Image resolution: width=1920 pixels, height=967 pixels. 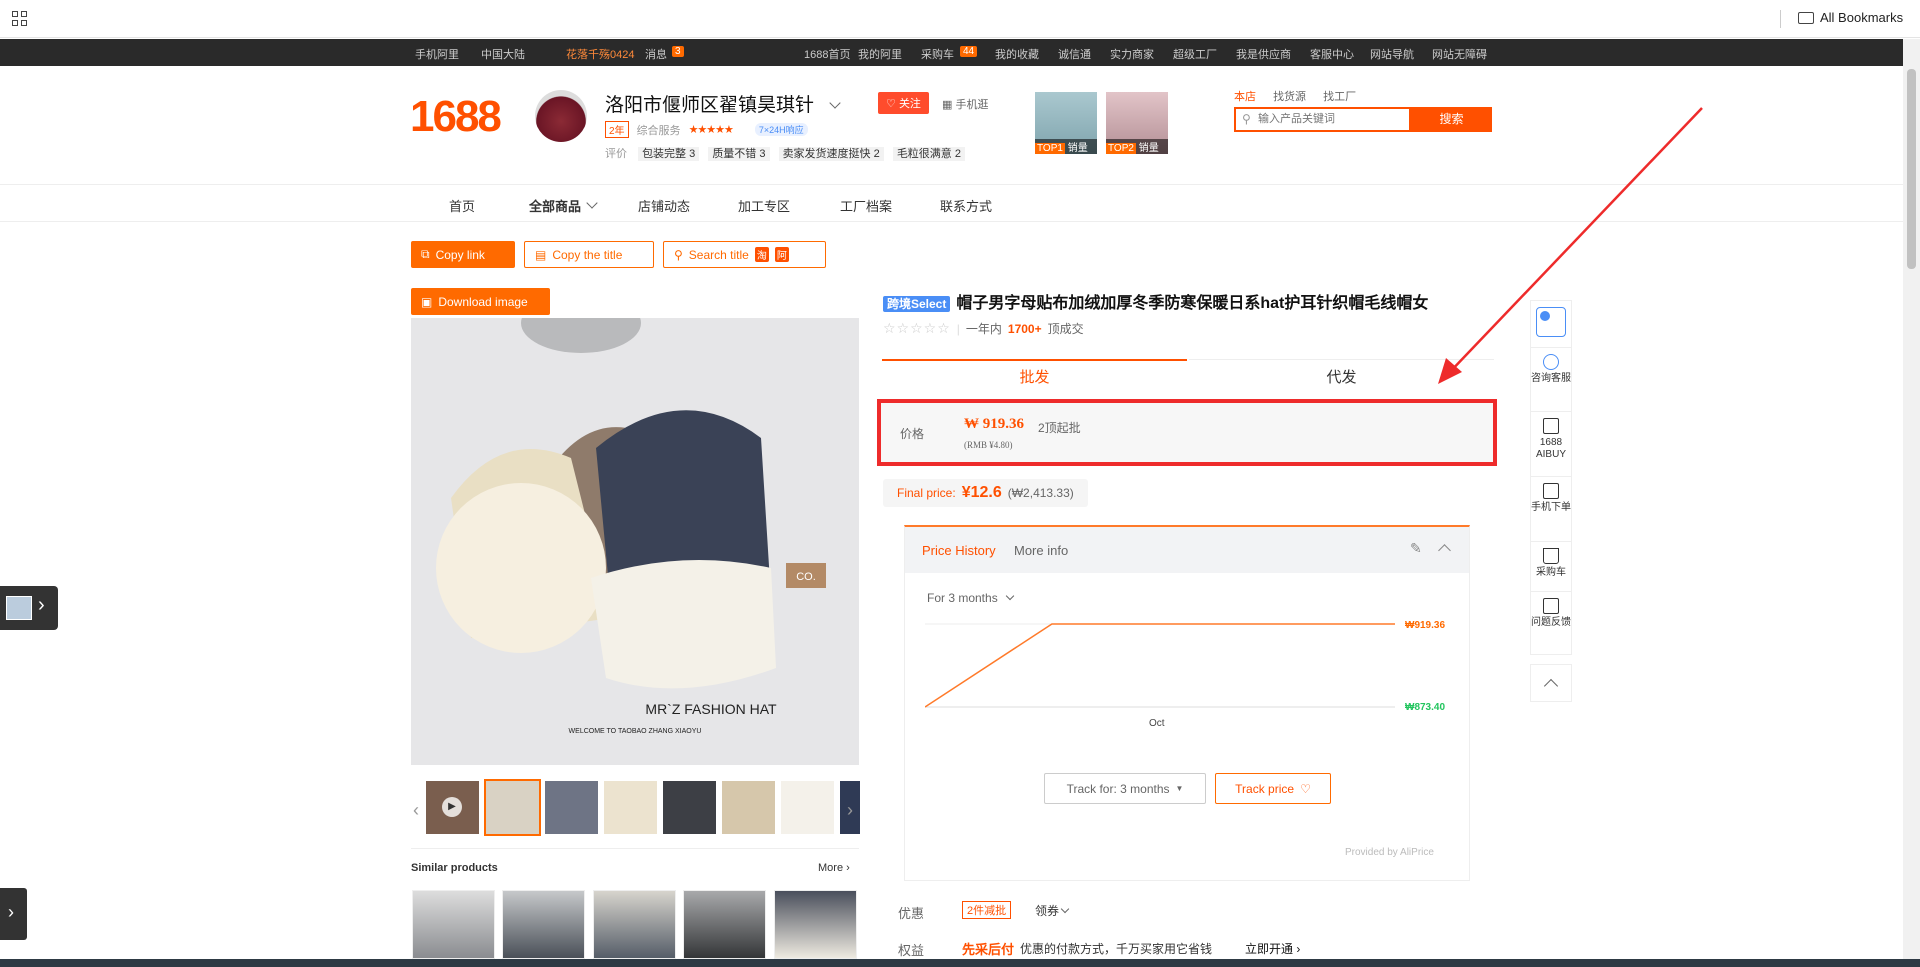 I want to click on topnav-region: 中国大陆, so click(x=503, y=54).